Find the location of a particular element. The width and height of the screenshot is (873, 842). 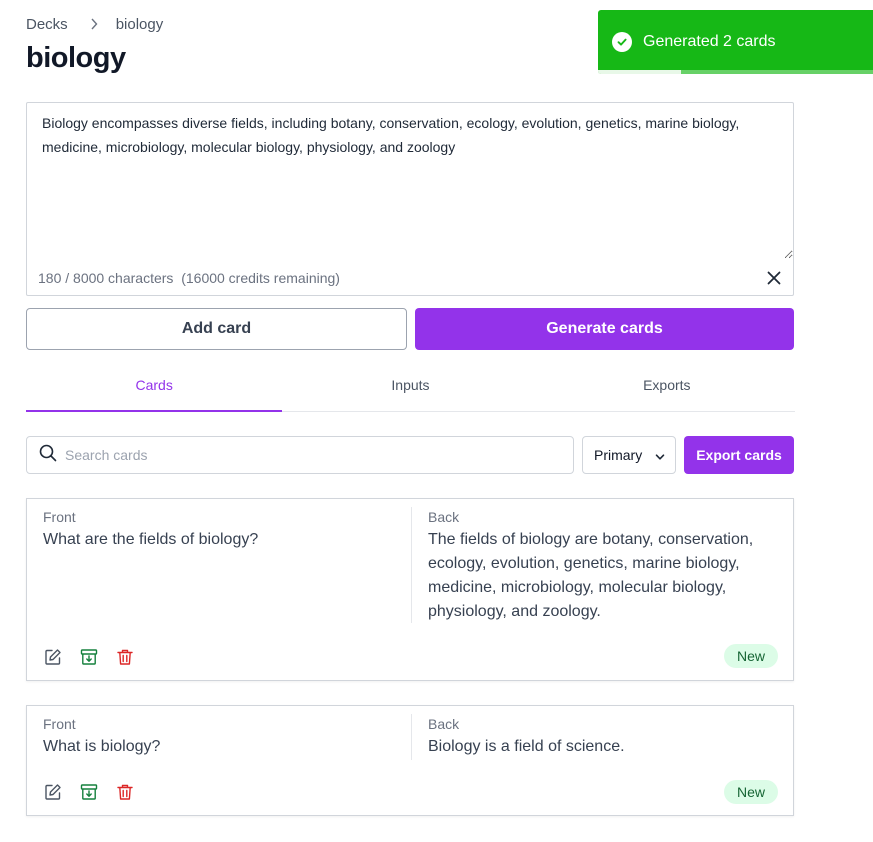

clear-input-button is located at coordinates (774, 278).